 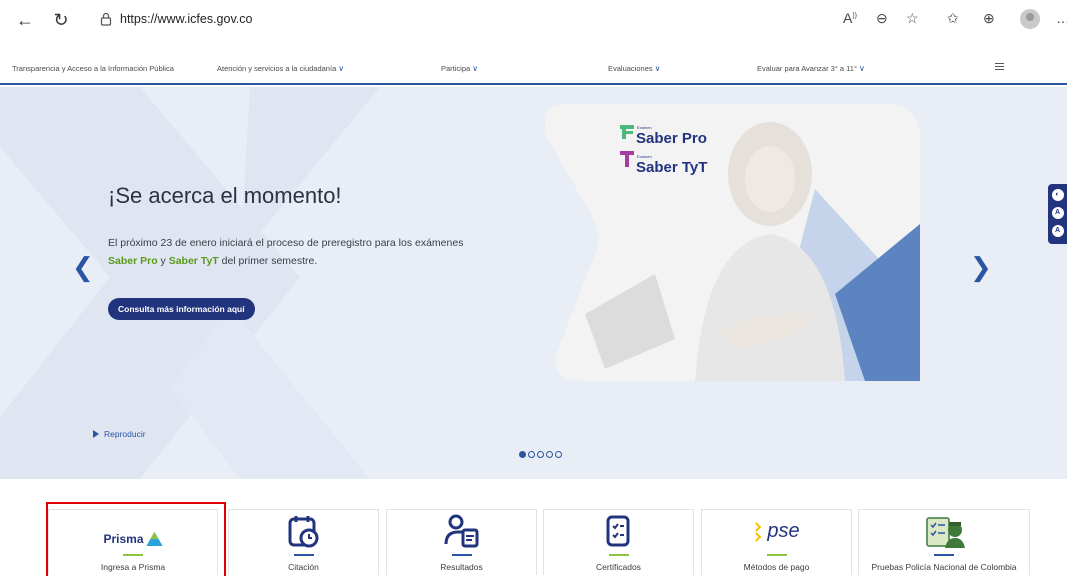 What do you see at coordinates (783, 531) in the screenshot?
I see `pse-text: pse` at bounding box center [783, 531].